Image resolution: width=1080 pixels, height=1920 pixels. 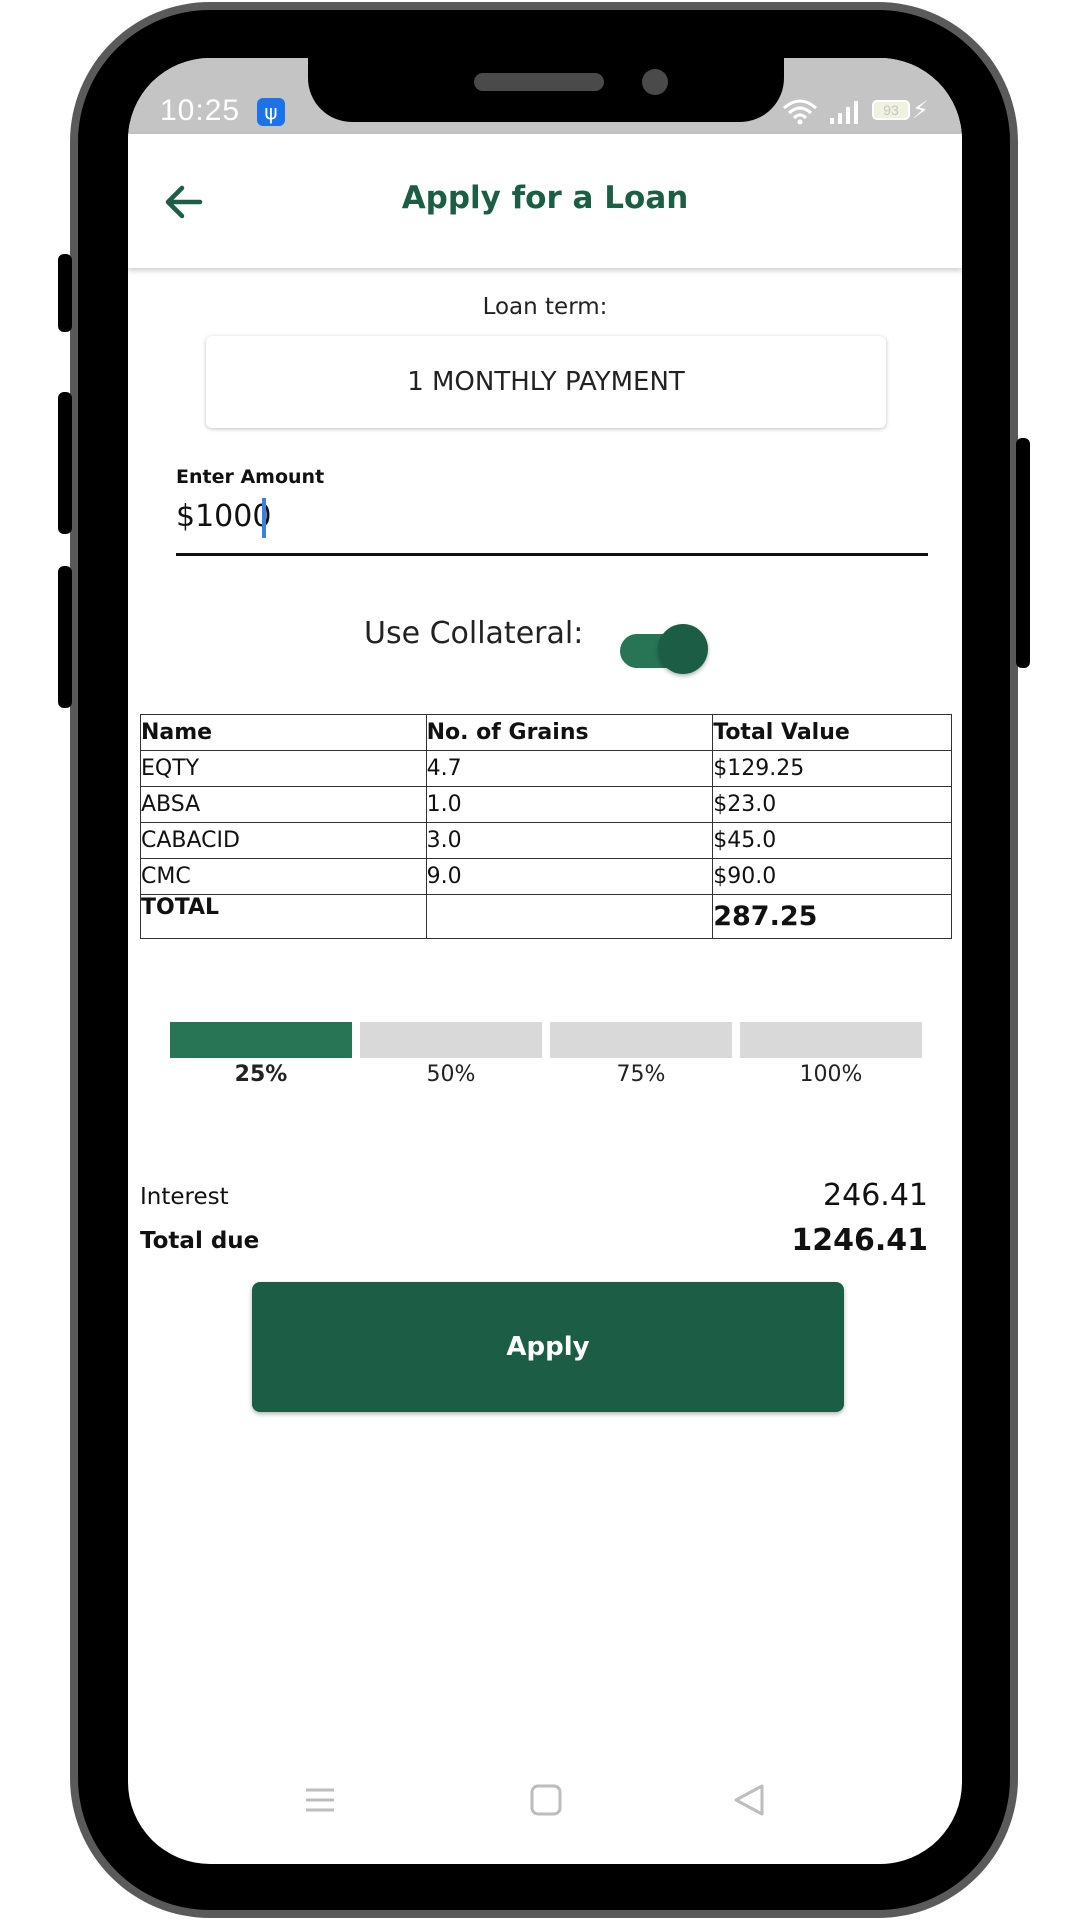 I want to click on wifi-icon, so click(x=800, y=112).